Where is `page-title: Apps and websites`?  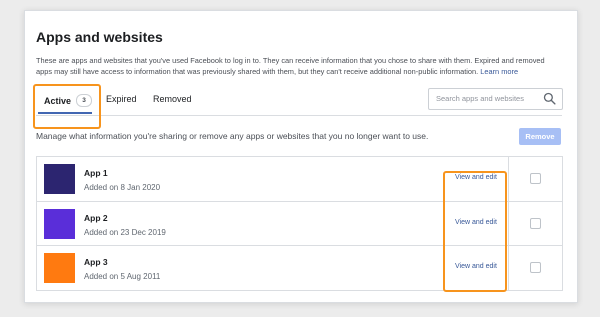
page-title: Apps and websites is located at coordinates (99, 37).